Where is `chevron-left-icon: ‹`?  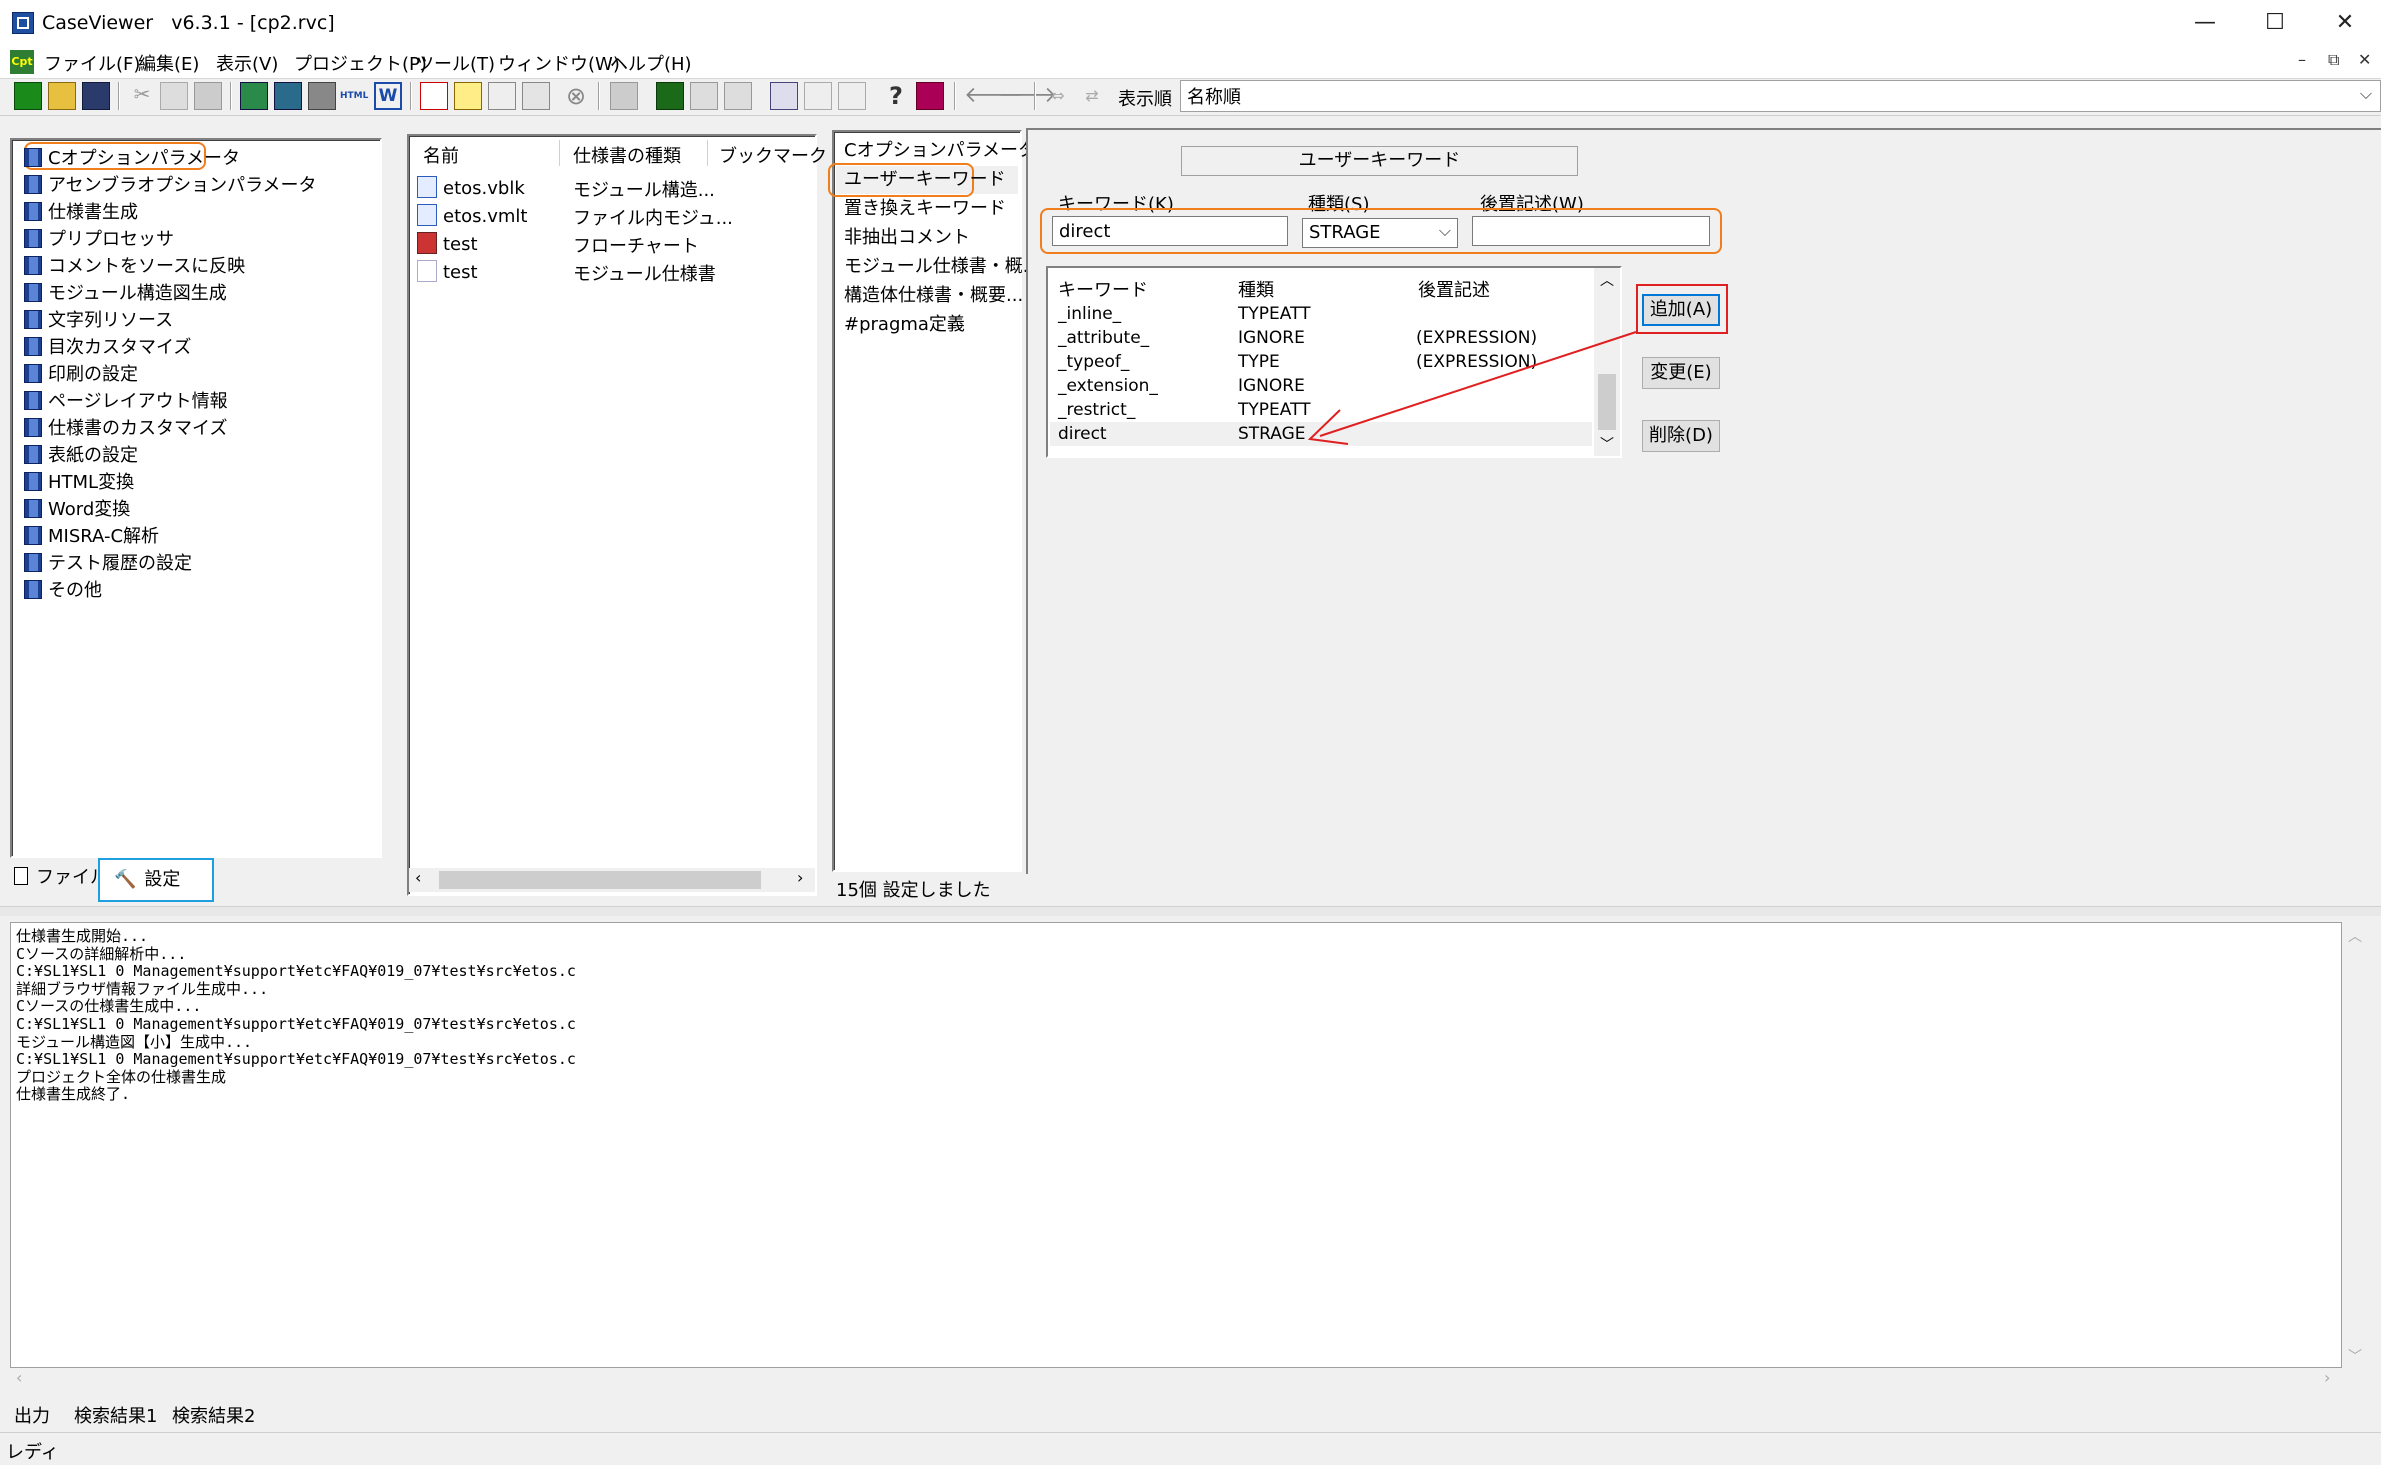
chevron-left-icon: ‹ is located at coordinates (19, 1377).